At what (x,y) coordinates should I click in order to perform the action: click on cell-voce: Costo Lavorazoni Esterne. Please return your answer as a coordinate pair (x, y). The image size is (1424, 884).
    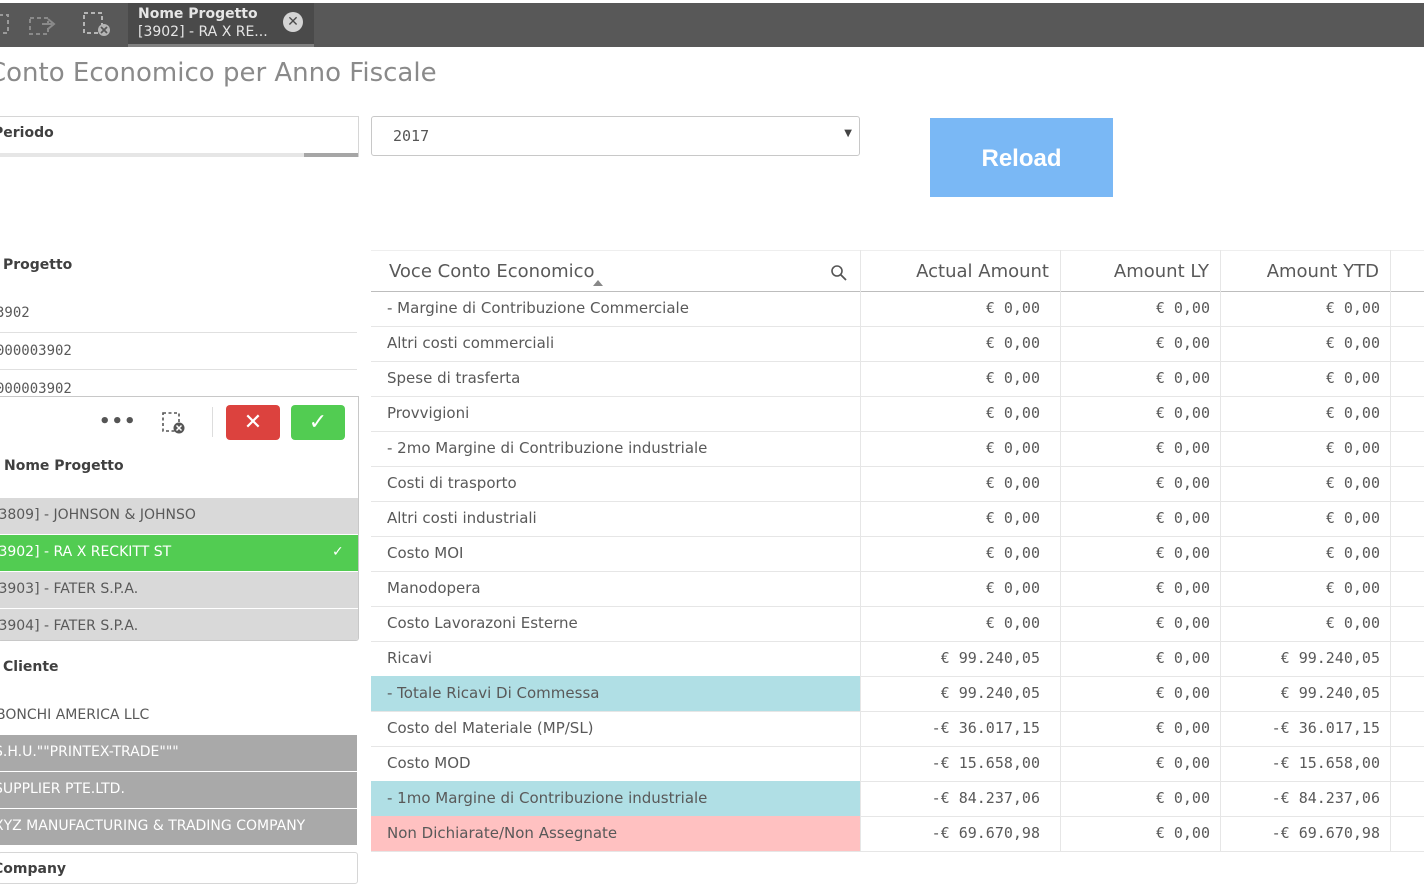
    Looking at the image, I should click on (615, 623).